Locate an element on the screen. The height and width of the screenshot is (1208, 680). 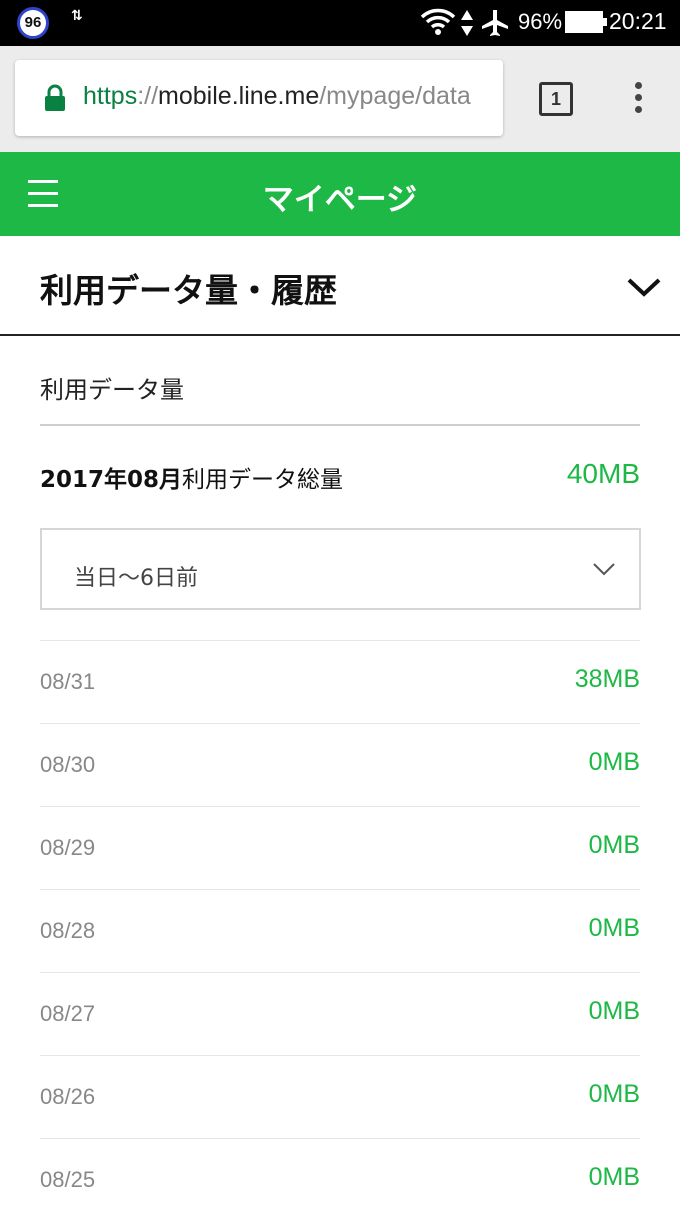
lock-icon is located at coordinates (55, 97).